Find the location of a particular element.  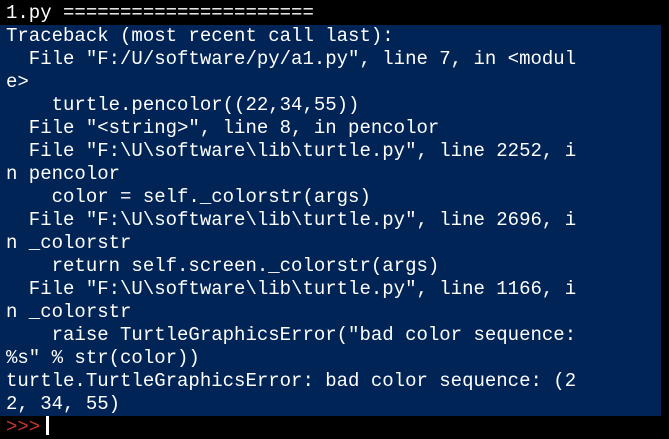

traceback-line: n pencolor is located at coordinates (63, 174).